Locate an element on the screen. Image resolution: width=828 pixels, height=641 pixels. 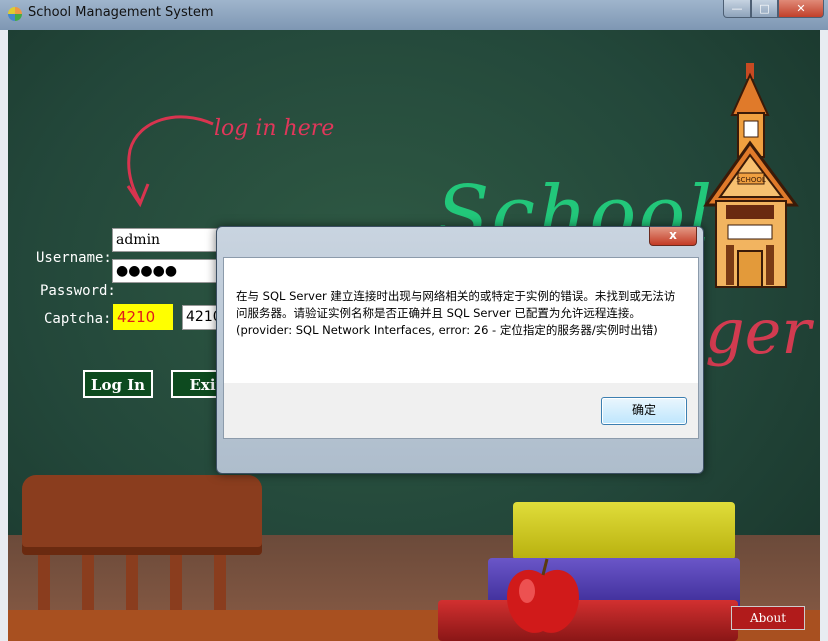
maximize-button: □ is located at coordinates (764, 9).